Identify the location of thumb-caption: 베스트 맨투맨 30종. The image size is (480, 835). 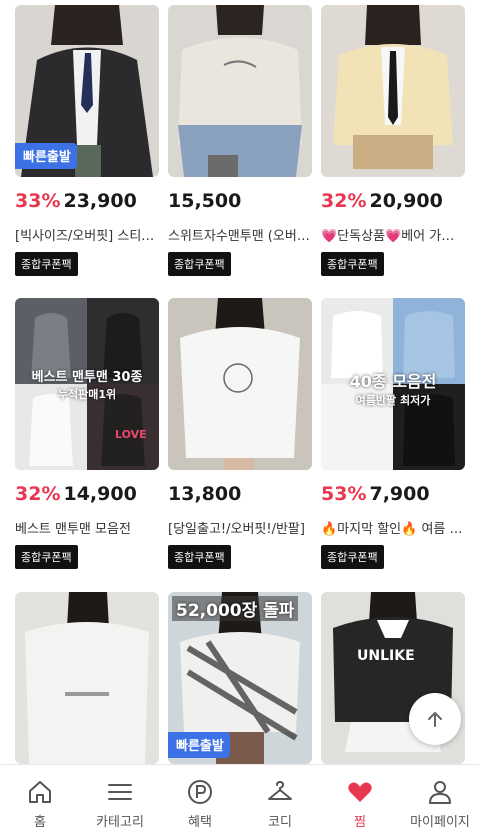
(87, 377).